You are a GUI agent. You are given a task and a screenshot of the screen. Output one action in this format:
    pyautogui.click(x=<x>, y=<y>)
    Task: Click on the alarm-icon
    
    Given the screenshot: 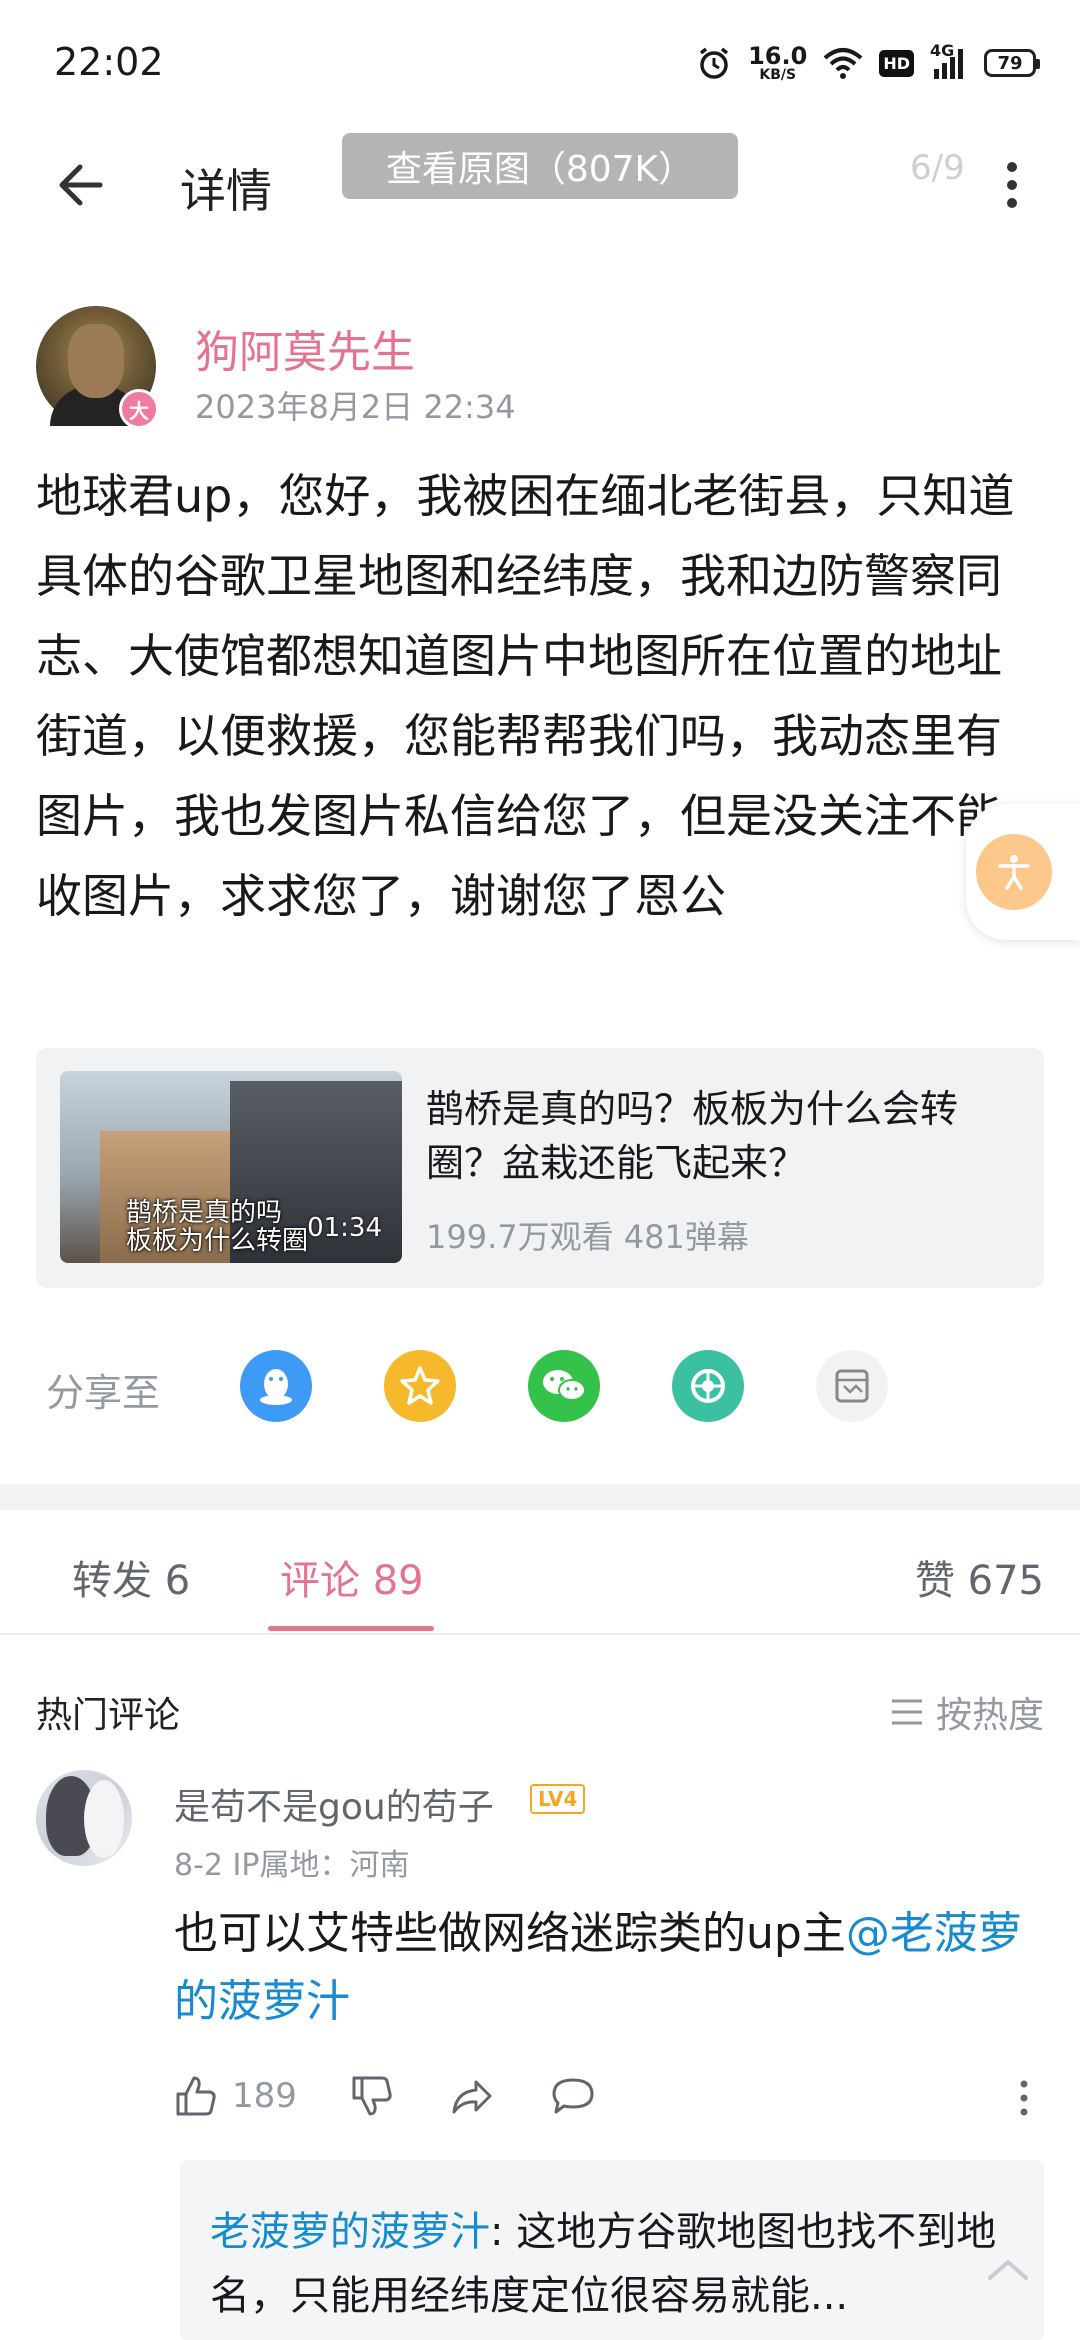 What is the action you would take?
    pyautogui.click(x=714, y=63)
    